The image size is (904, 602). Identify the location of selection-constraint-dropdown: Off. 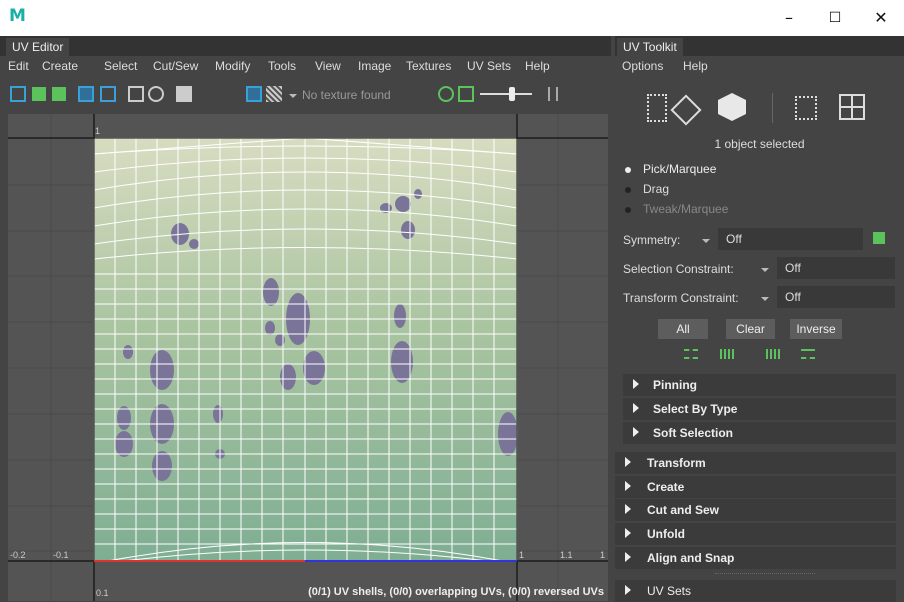
(836, 268).